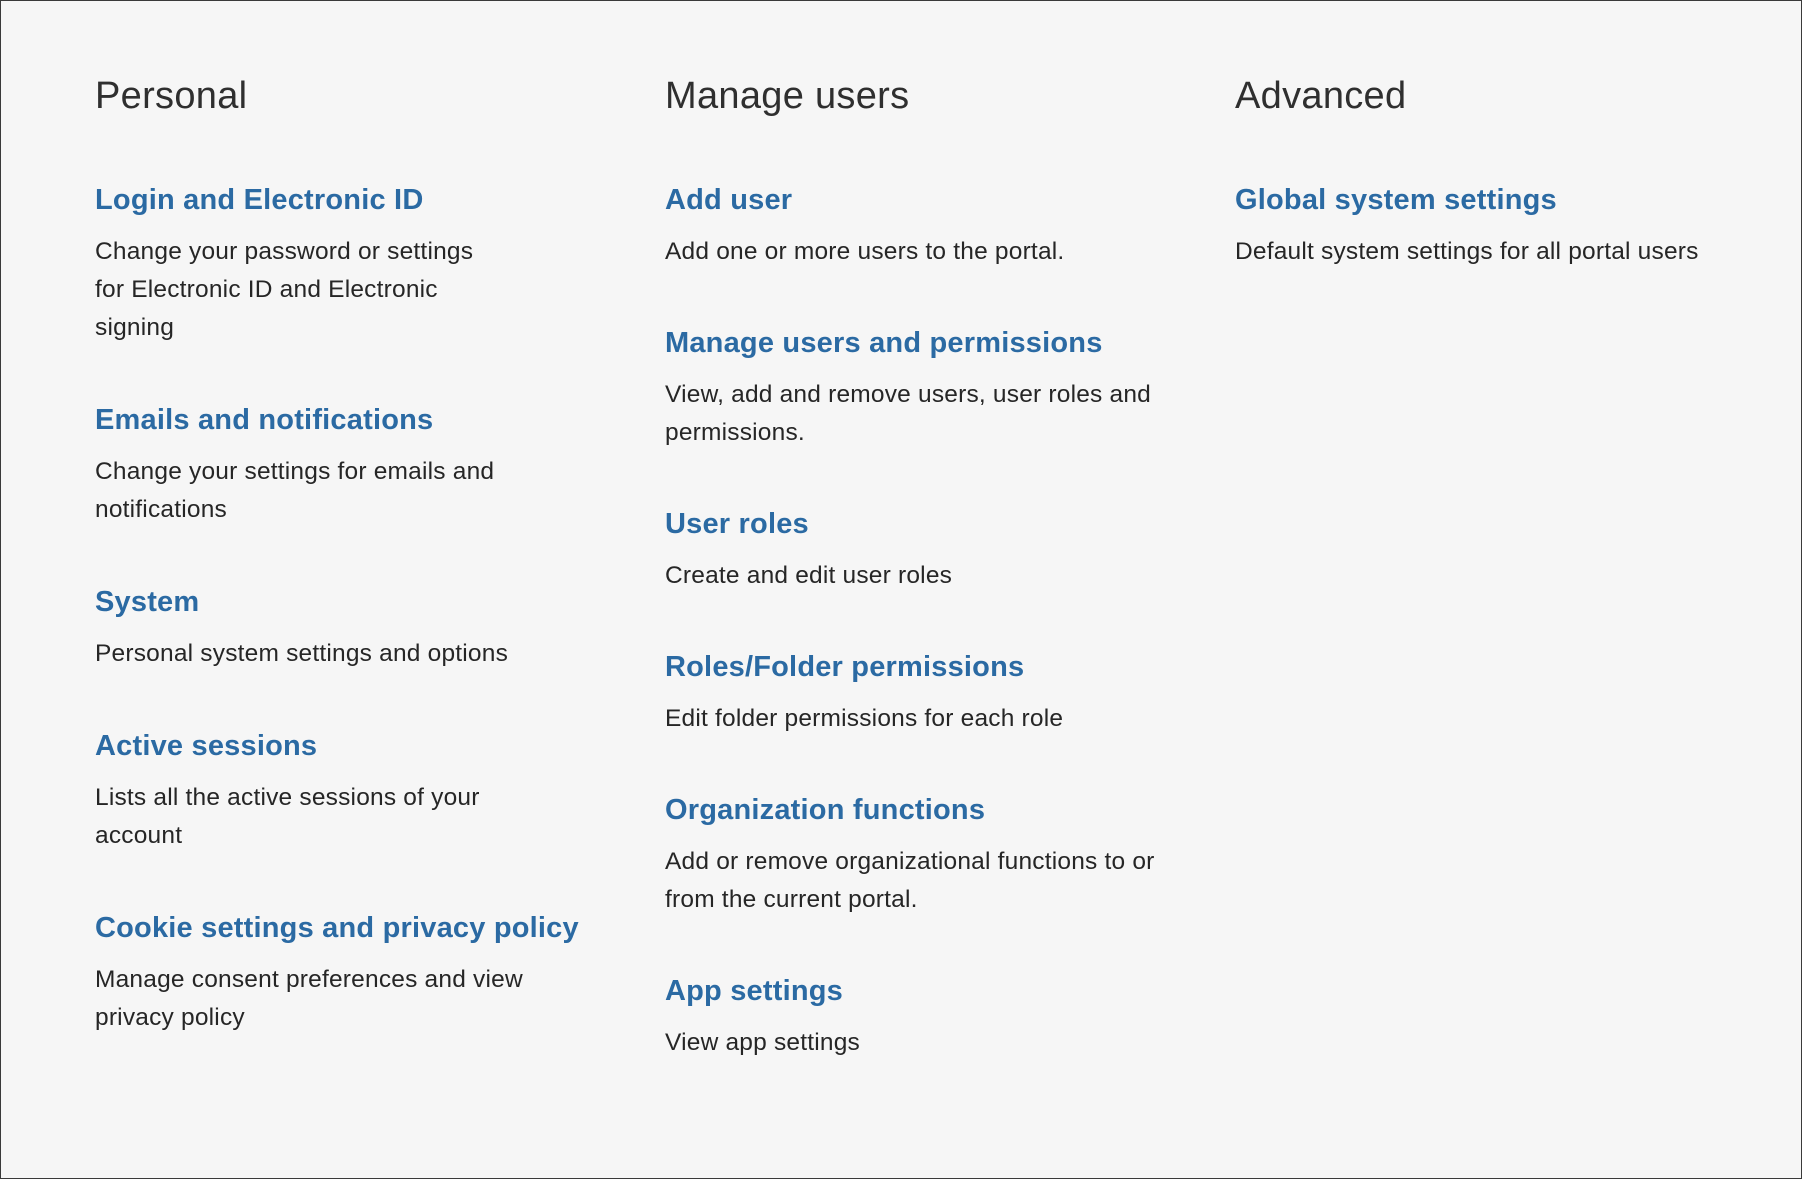 This screenshot has width=1802, height=1179. What do you see at coordinates (884, 343) in the screenshot?
I see `manage-users-permissions-link: Manage users and permissions` at bounding box center [884, 343].